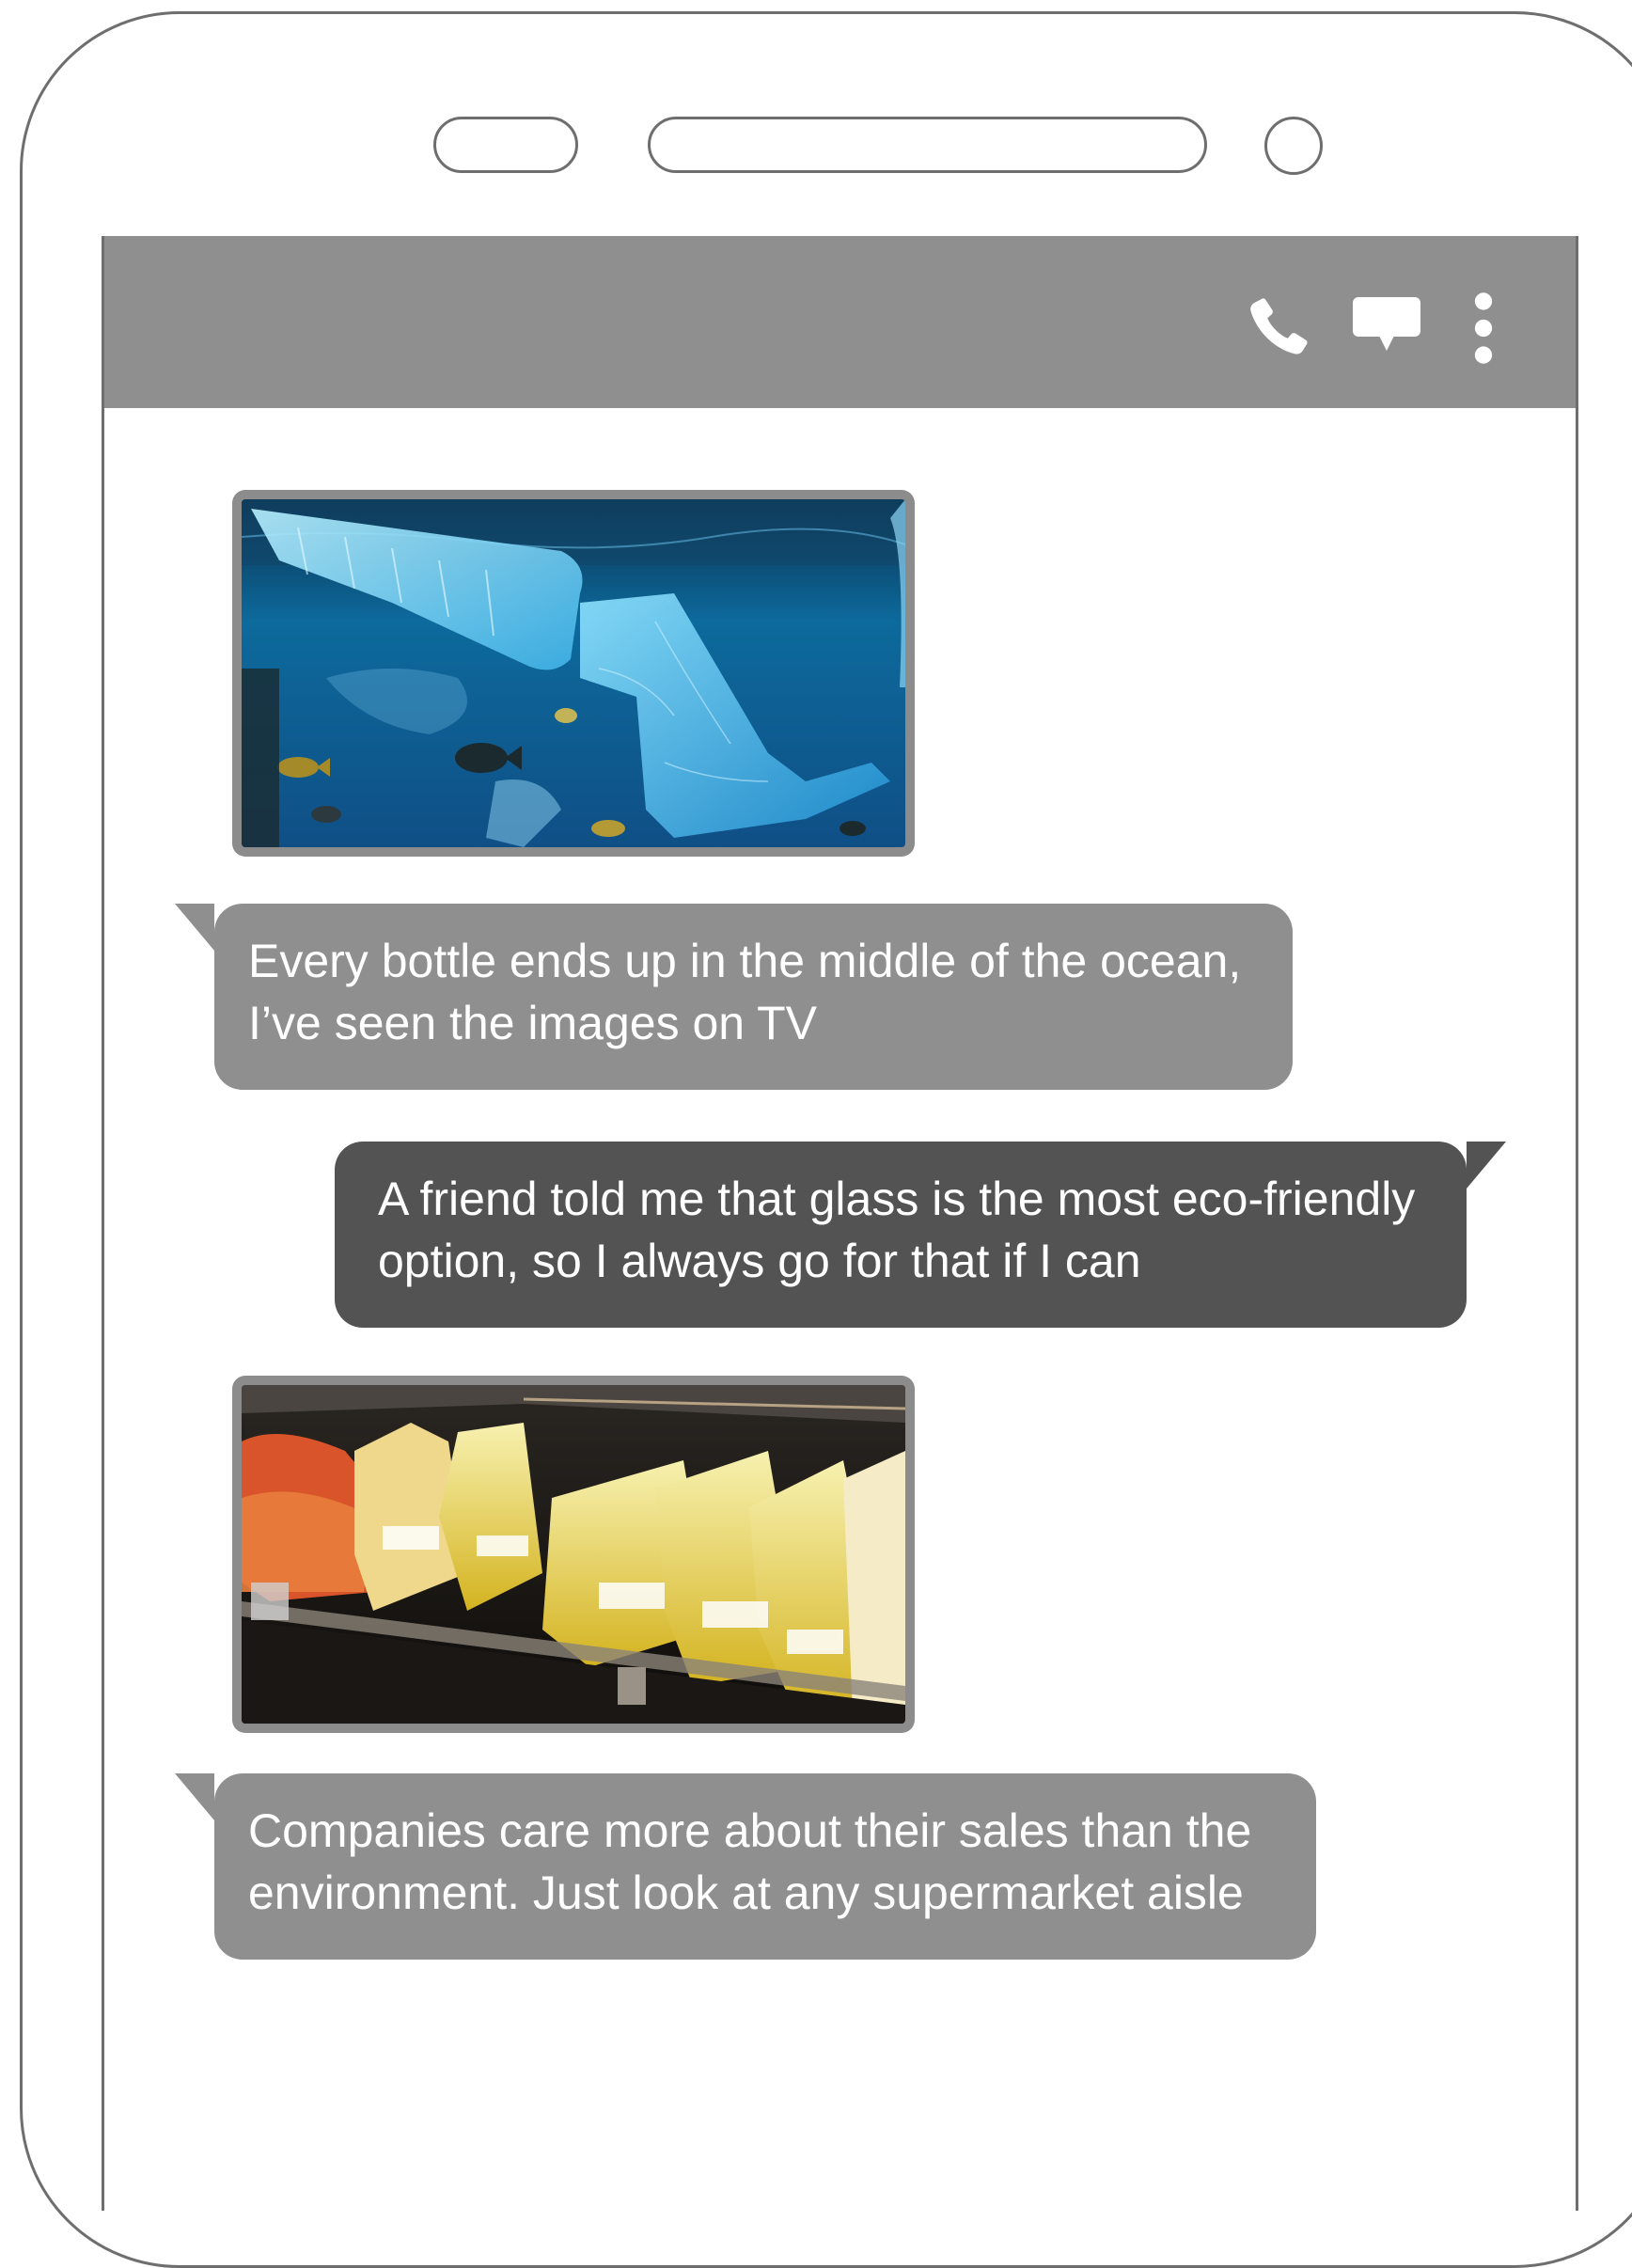 The width and height of the screenshot is (1632, 2268). I want to click on speaker-grille, so click(927, 145).